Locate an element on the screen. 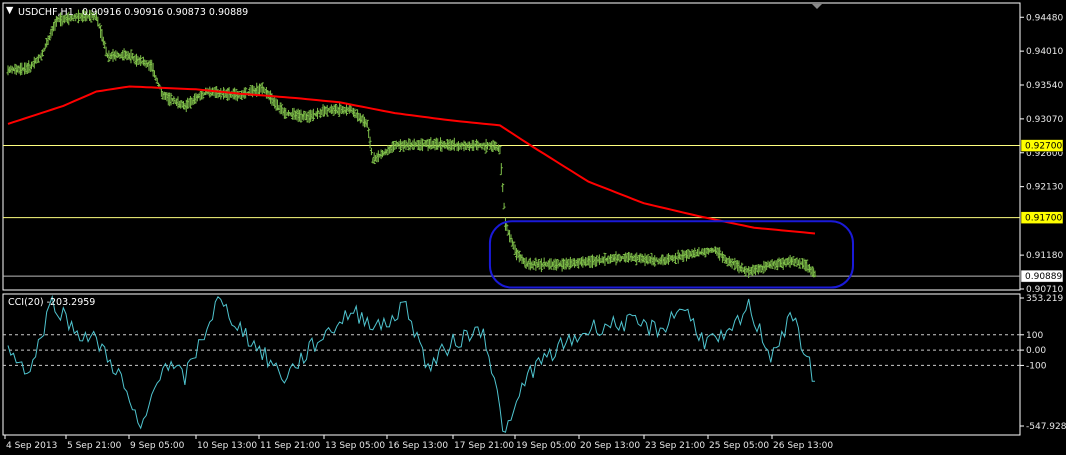 The image size is (1066, 455). chart-header-arrow-icon: ▼ is located at coordinates (10, 10).